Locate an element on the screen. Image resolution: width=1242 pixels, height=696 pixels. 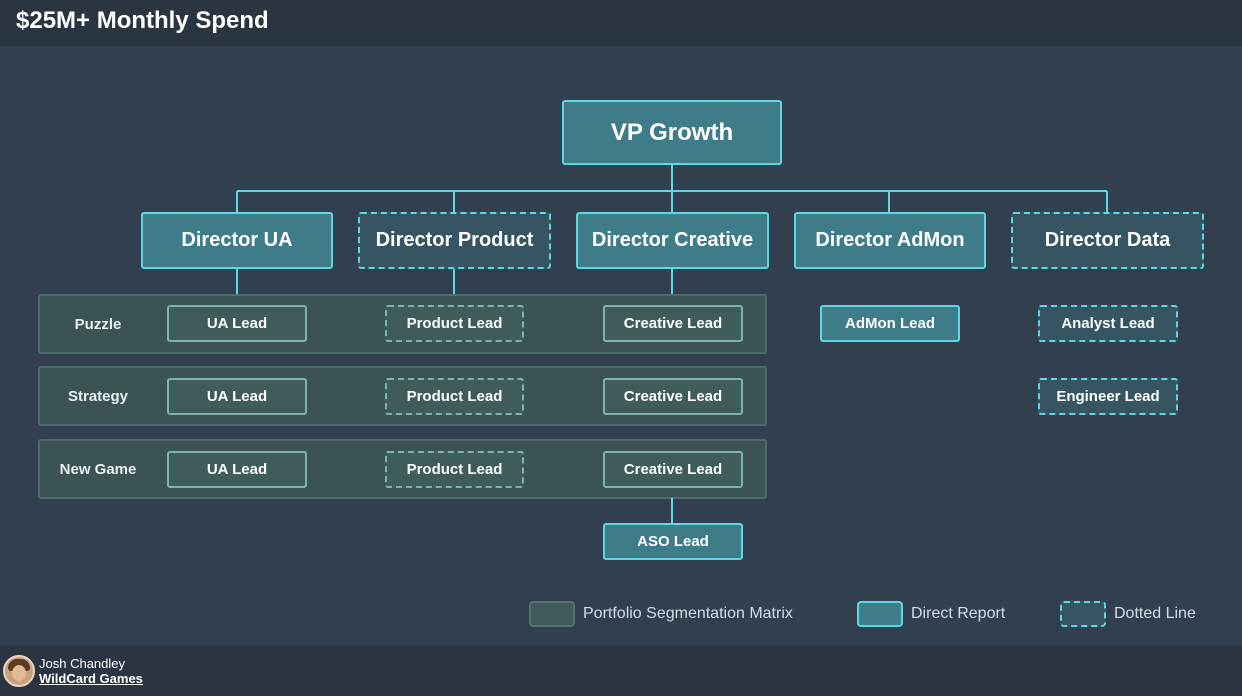
strategy-product-lead: Product Lead is located at coordinates (454, 396).